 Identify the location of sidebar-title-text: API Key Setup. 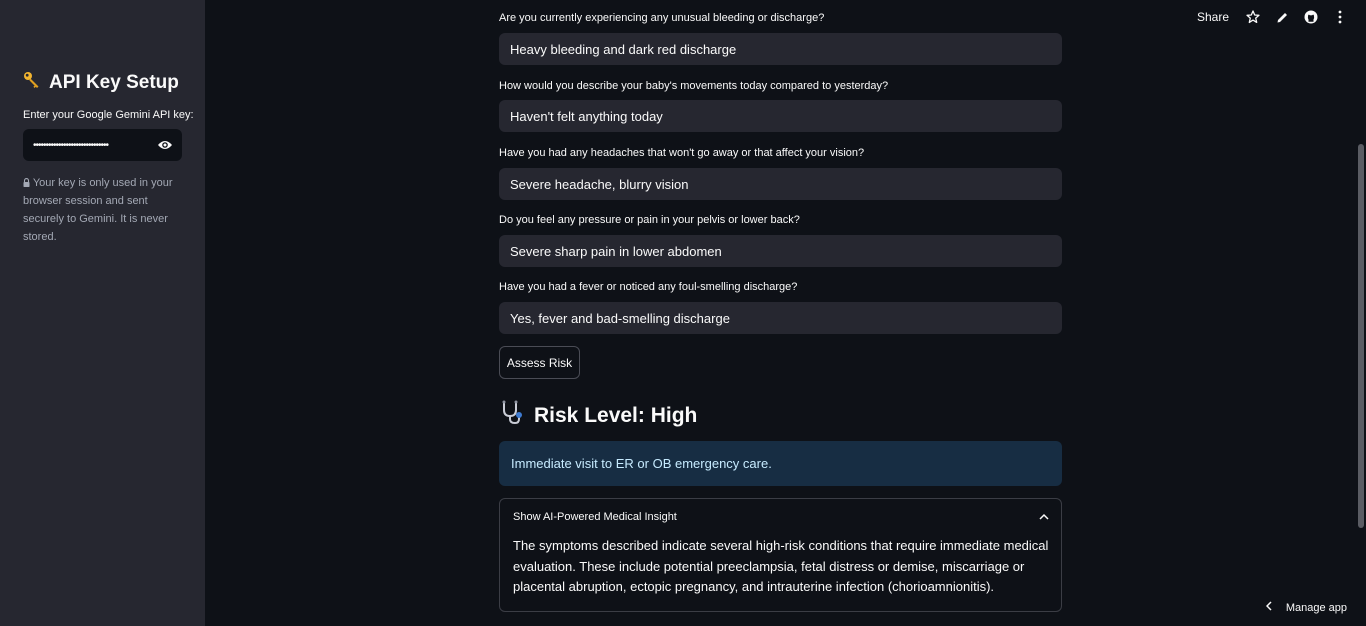
(114, 82).